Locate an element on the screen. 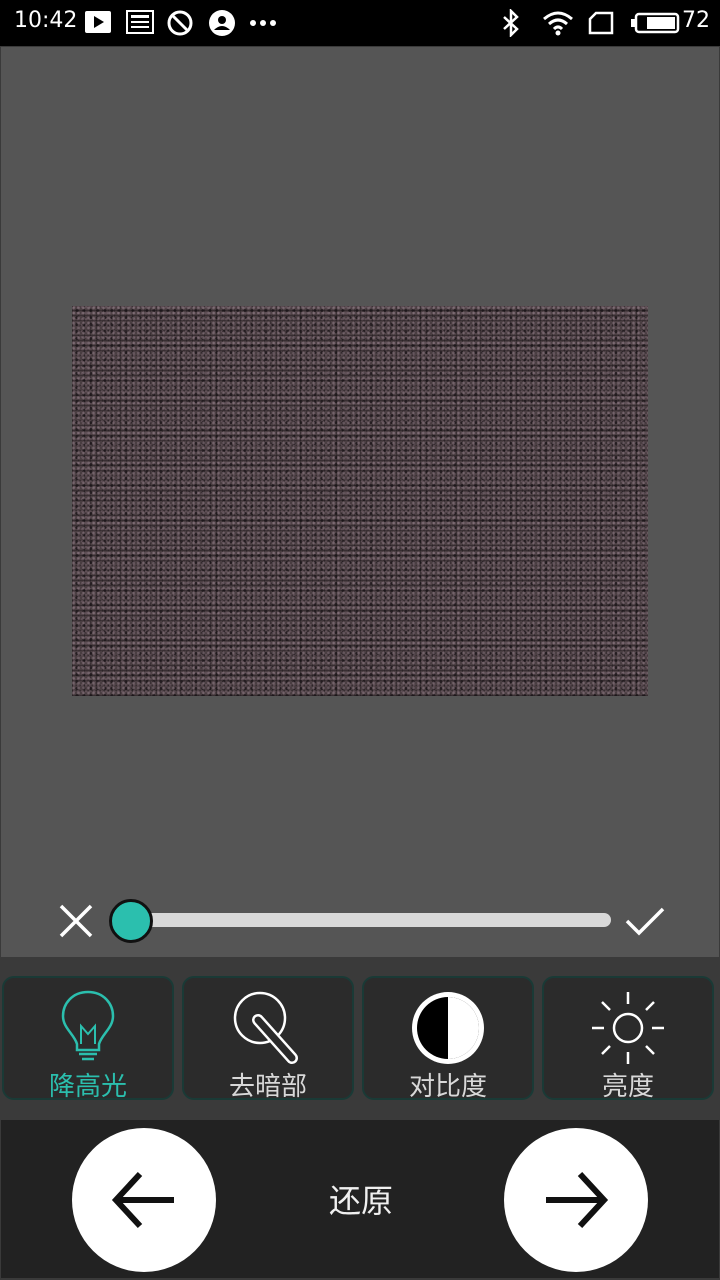 This screenshot has width=720, height=1280. wifi-icon is located at coordinates (558, 23).